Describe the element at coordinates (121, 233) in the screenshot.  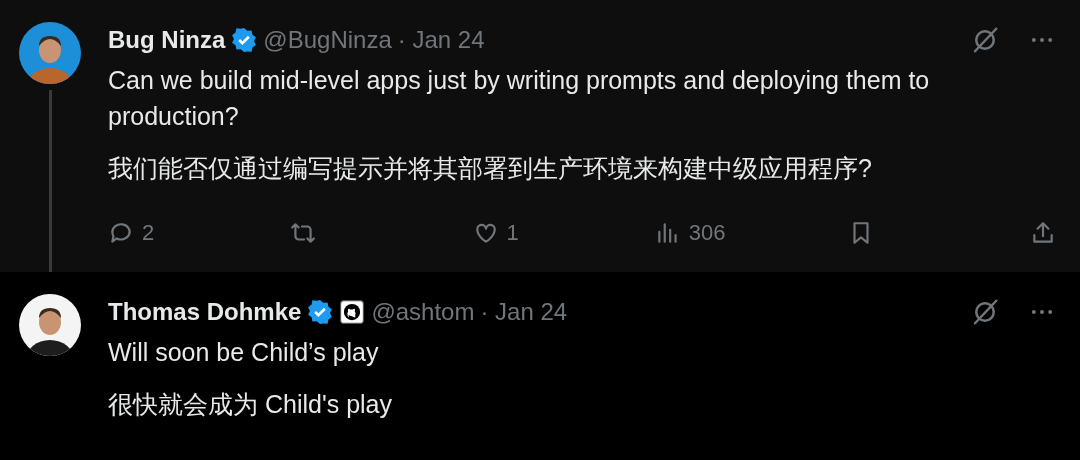
I see `reply-icon` at that location.